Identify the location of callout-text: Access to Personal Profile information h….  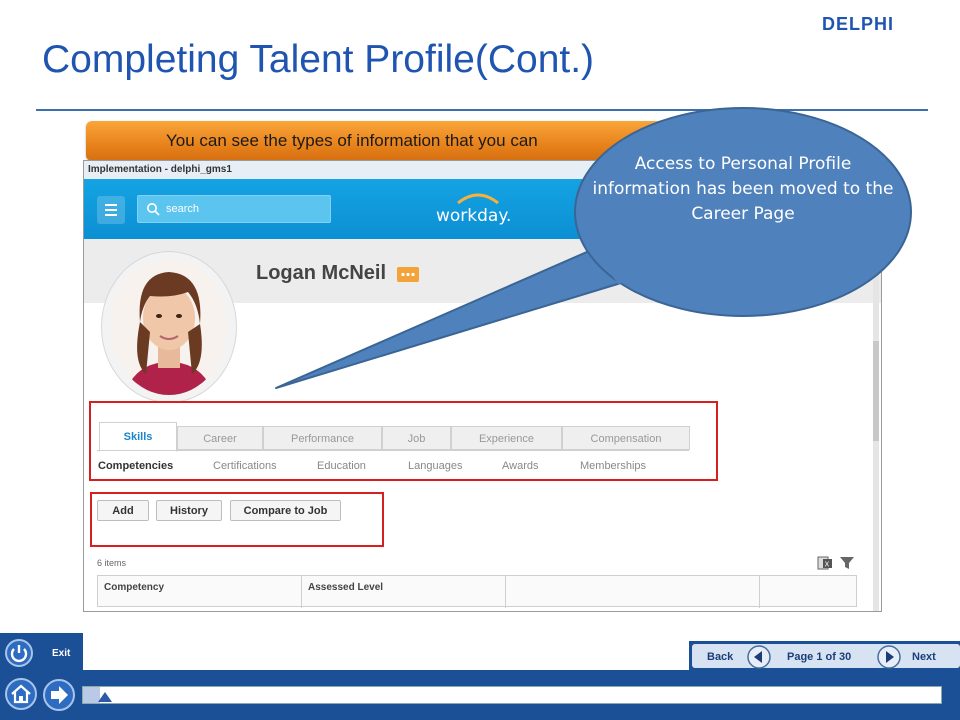
(743, 189).